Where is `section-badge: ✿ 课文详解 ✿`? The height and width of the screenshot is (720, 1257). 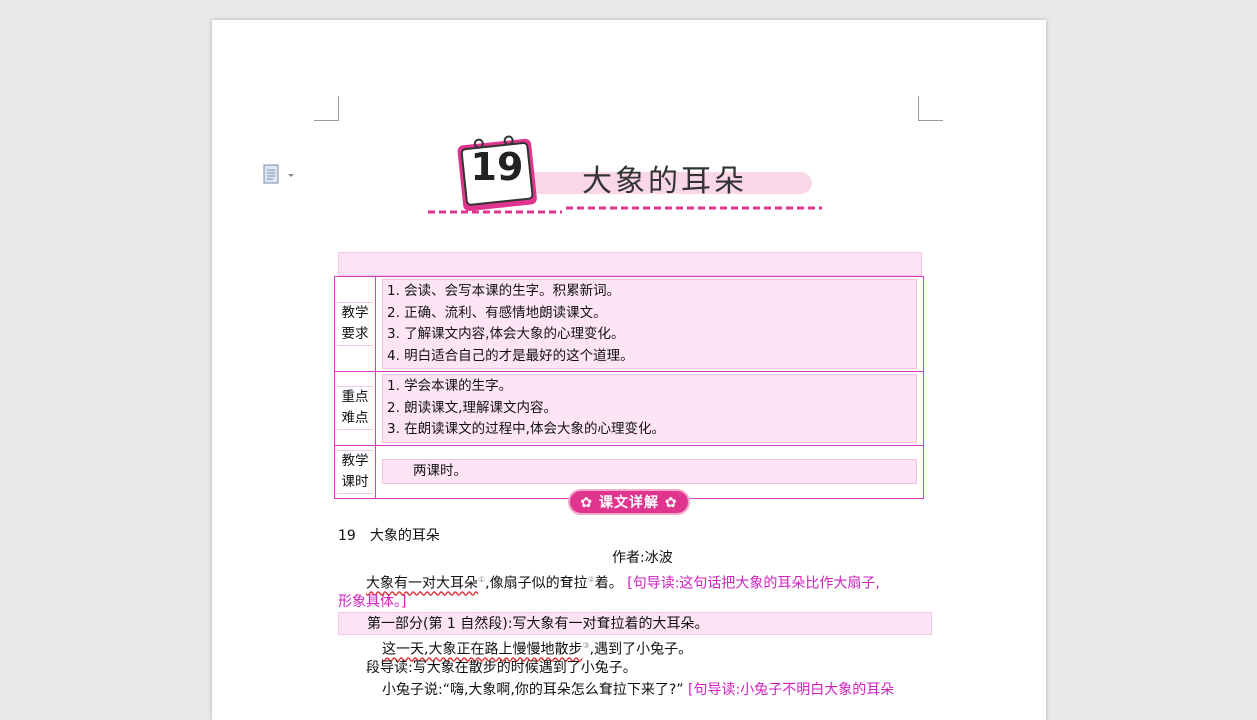 section-badge: ✿ 课文详解 ✿ is located at coordinates (629, 502).